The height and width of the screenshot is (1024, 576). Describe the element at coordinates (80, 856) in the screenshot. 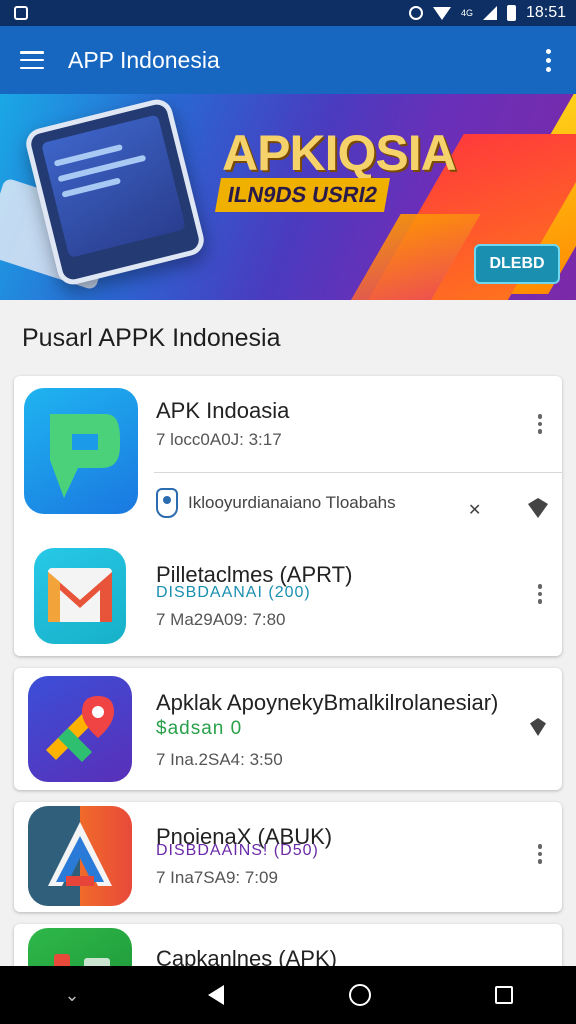

I see `a-logo-icon` at that location.